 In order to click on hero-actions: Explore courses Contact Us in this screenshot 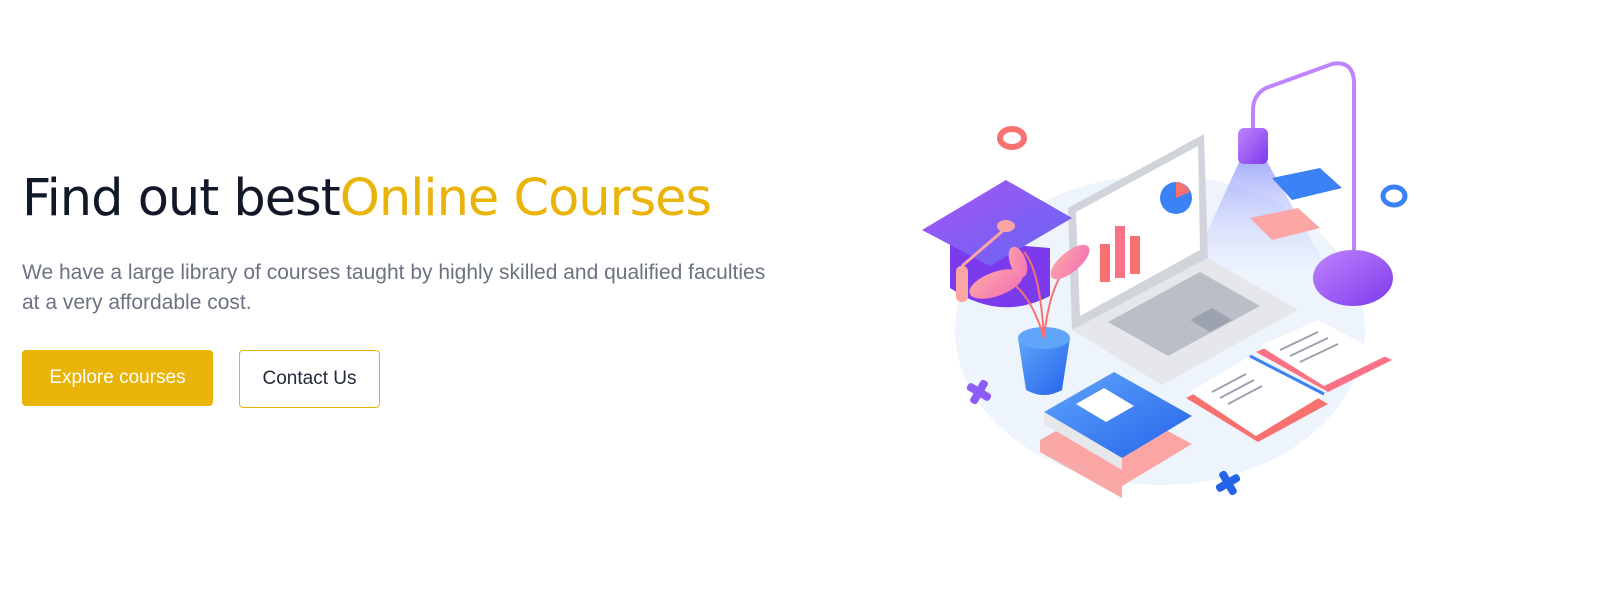, I will do `click(422, 379)`.